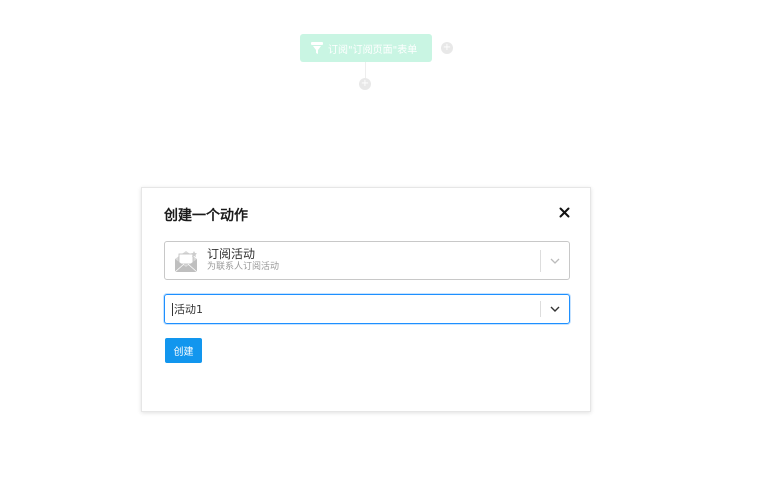 The width and height of the screenshot is (762, 502). I want to click on add-branch-icon: +, so click(447, 48).